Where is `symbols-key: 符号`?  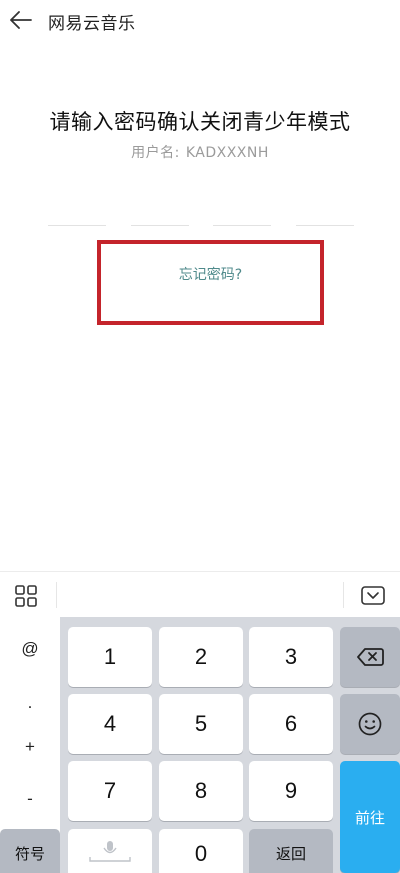 symbols-key: 符号 is located at coordinates (30, 851).